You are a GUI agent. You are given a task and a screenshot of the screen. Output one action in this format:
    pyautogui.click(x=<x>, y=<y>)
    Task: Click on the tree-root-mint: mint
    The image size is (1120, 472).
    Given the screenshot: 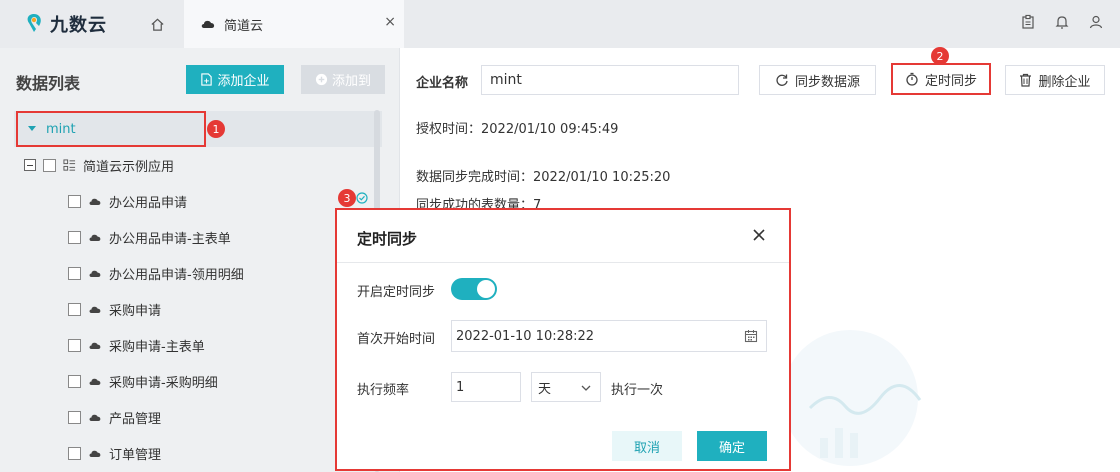 What is the action you would take?
    pyautogui.click(x=111, y=129)
    